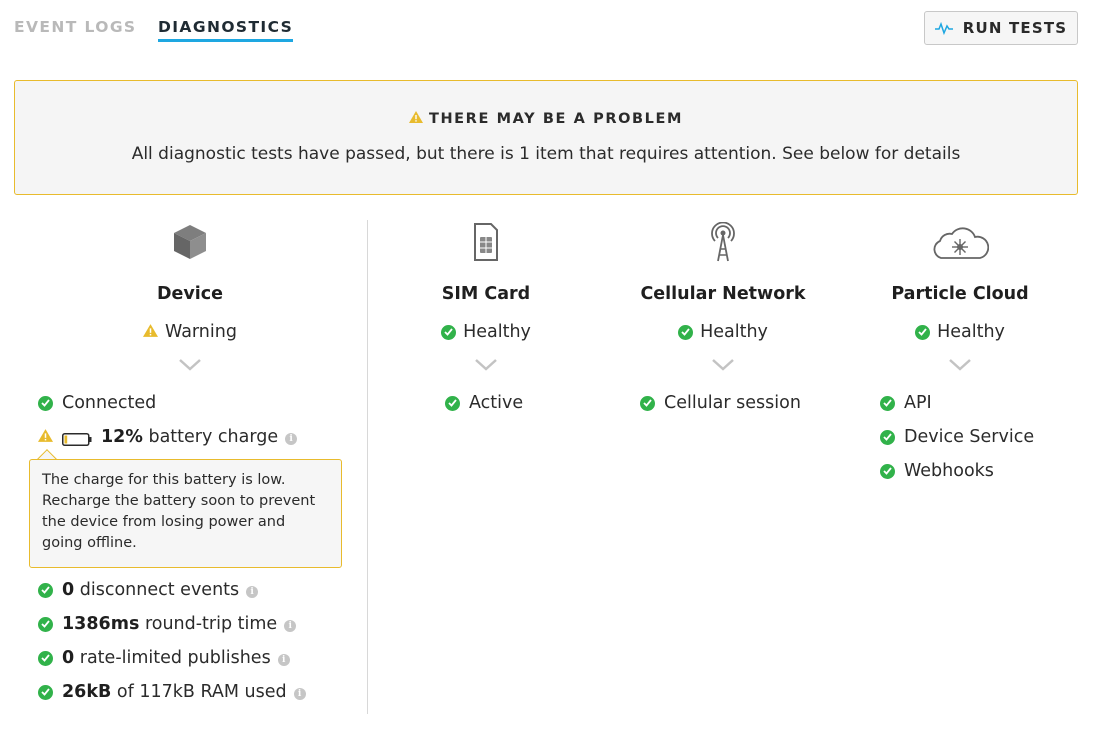  I want to click on cloud-items: API Device Service Webhooks, so click(957, 437).